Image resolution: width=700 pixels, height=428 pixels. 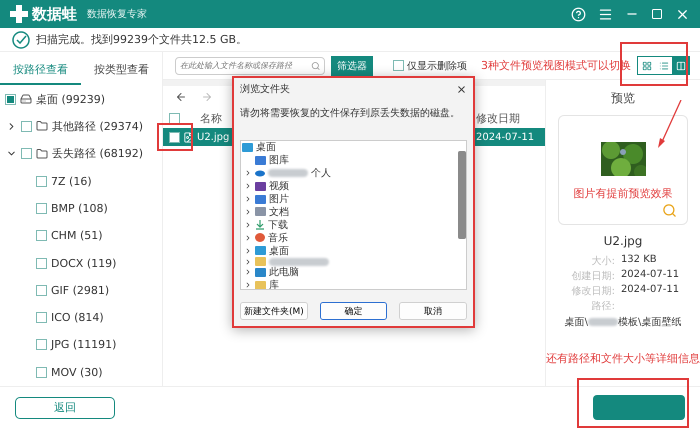 I want to click on preview-icon, so click(x=681, y=65).